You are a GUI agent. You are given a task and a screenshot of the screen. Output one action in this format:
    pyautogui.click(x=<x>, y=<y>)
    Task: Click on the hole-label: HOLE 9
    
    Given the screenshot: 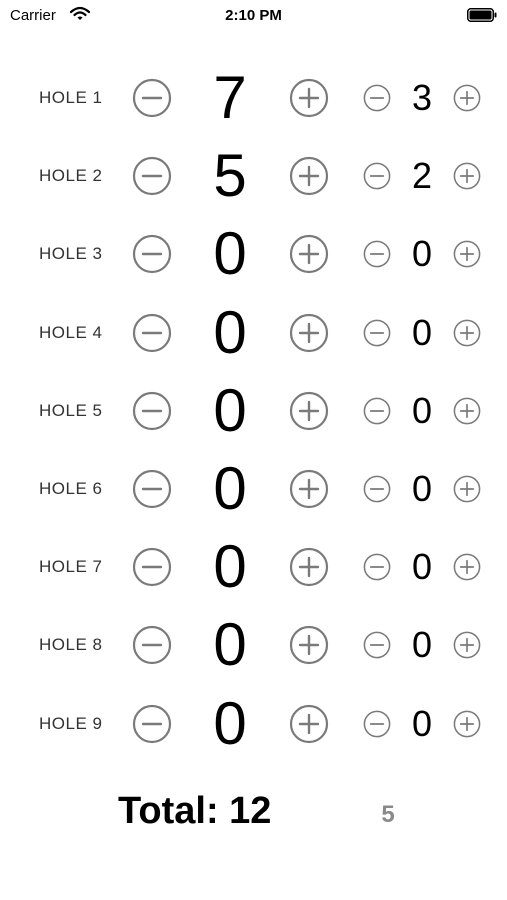 What is the action you would take?
    pyautogui.click(x=71, y=723)
    